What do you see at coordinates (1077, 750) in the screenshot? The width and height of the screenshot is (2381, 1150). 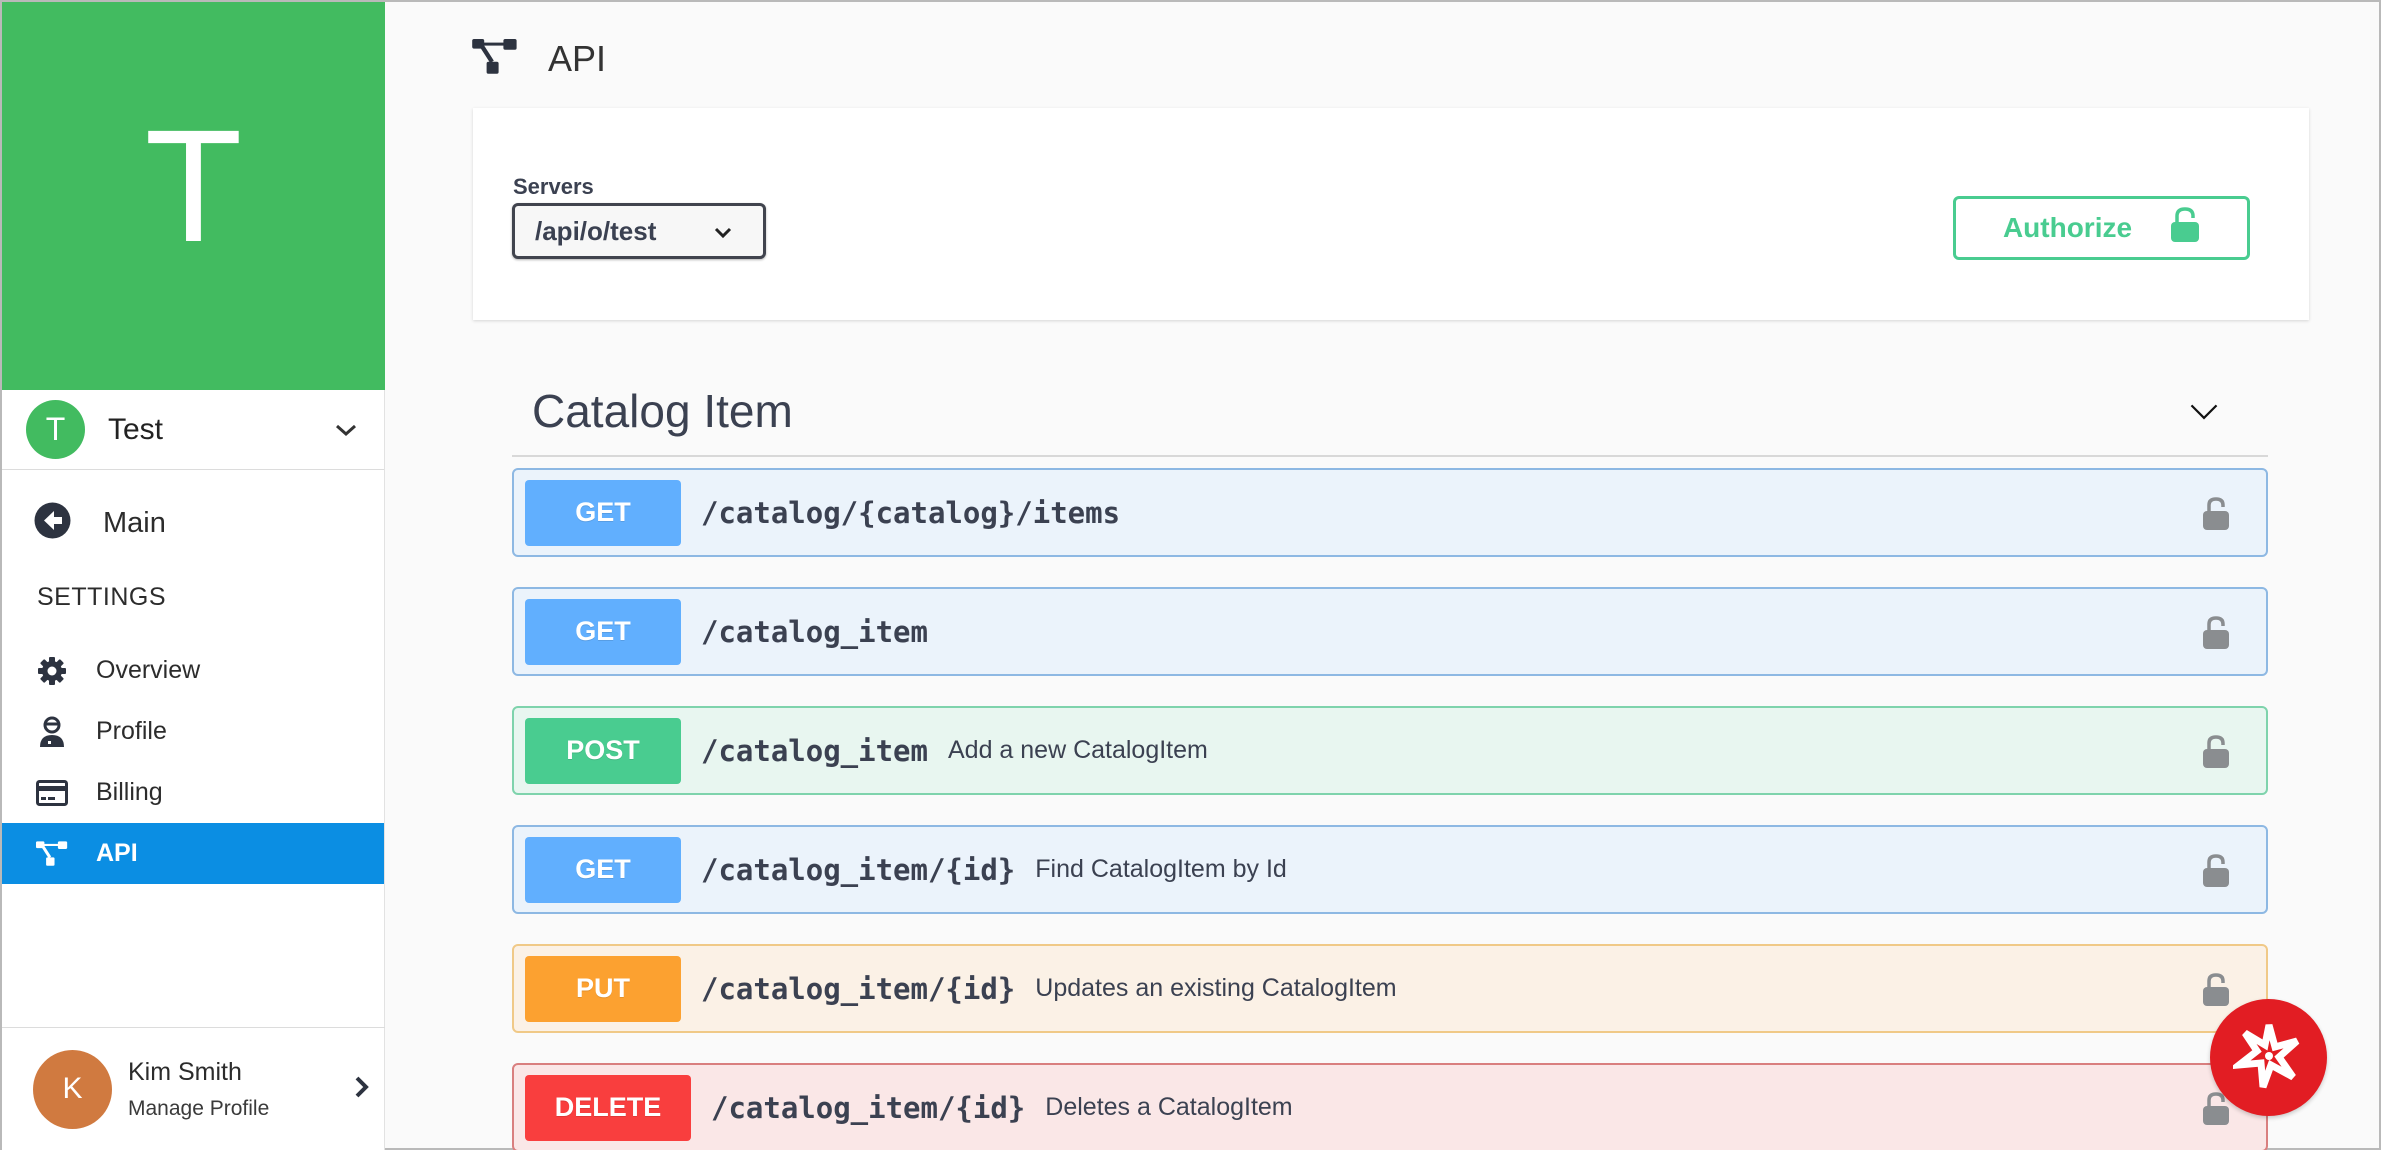 I see `operation-summary: Add a new CatalogItem` at bounding box center [1077, 750].